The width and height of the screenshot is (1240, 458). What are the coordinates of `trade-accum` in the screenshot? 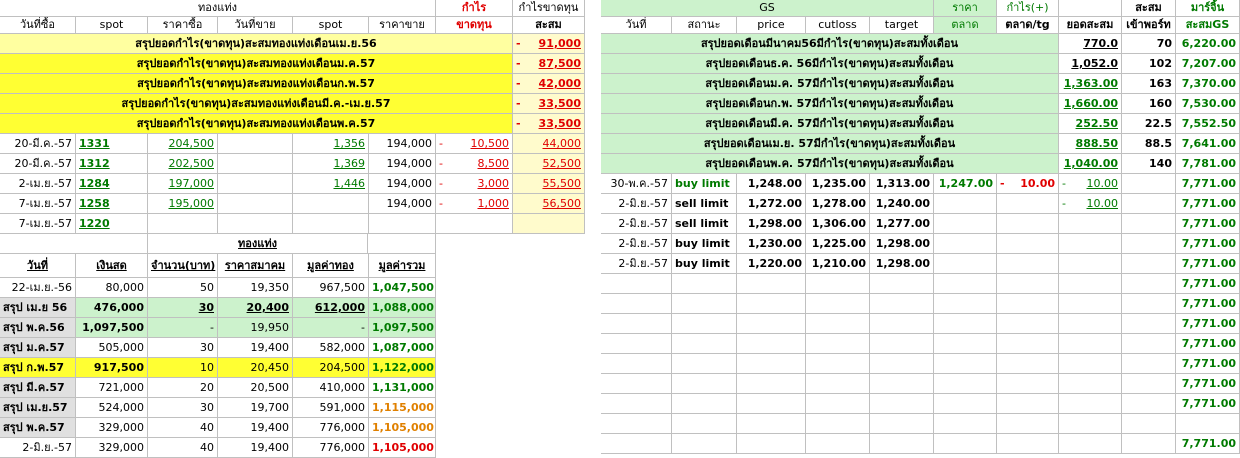 It's located at (549, 224).